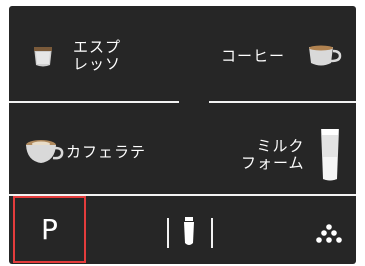 The height and width of the screenshot is (266, 365). I want to click on milk-foam-label: ミルク フォーム, so click(273, 155).